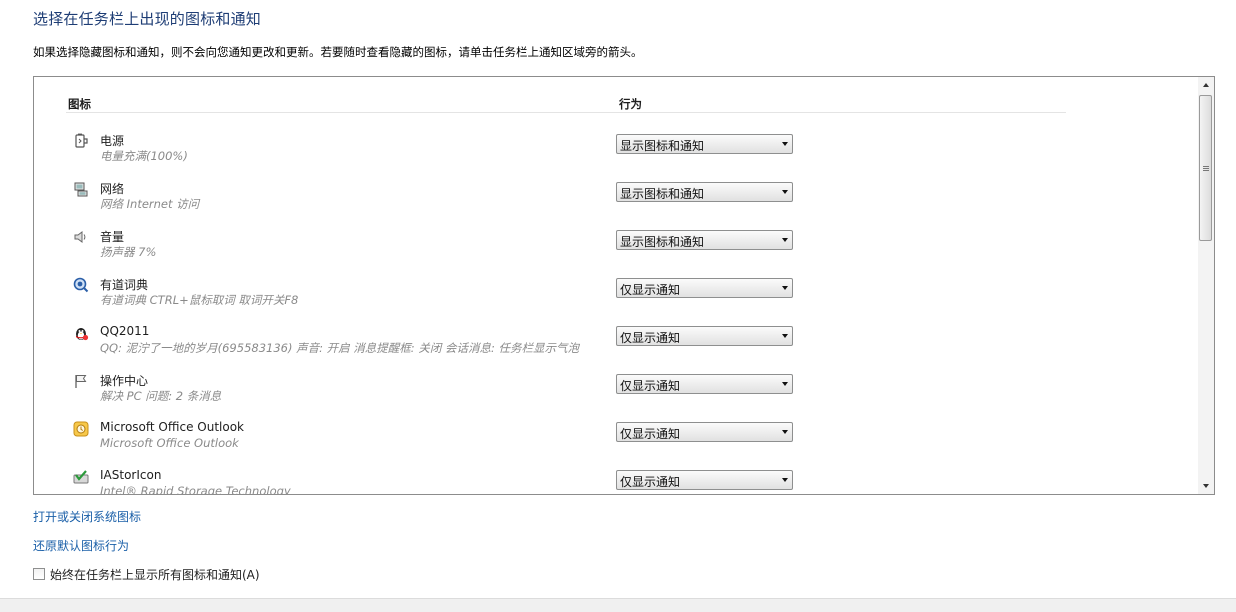 This screenshot has height=612, width=1236. What do you see at coordinates (81, 285) in the screenshot?
I see `youdao-dict-icon` at bounding box center [81, 285].